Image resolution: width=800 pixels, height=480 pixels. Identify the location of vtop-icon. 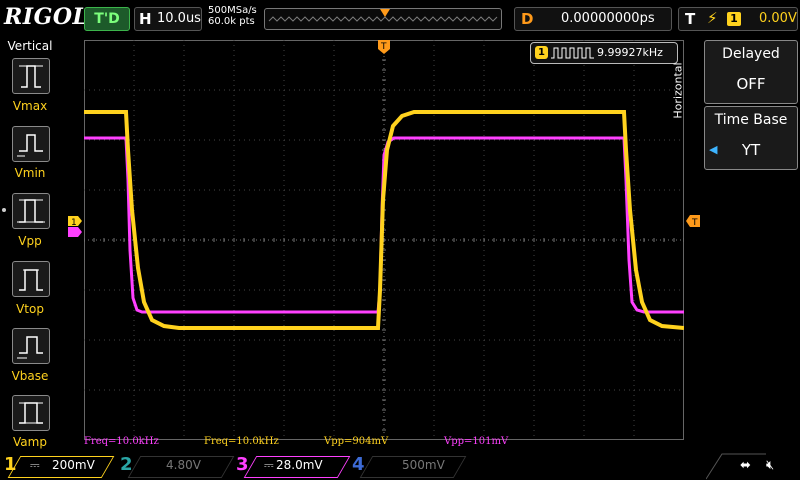
(31, 280).